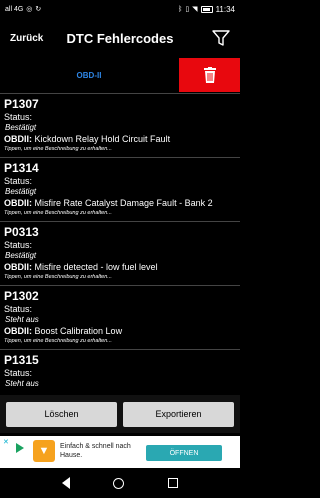  I want to click on description-text: Misfire detected - low fuel level, so click(96, 267).